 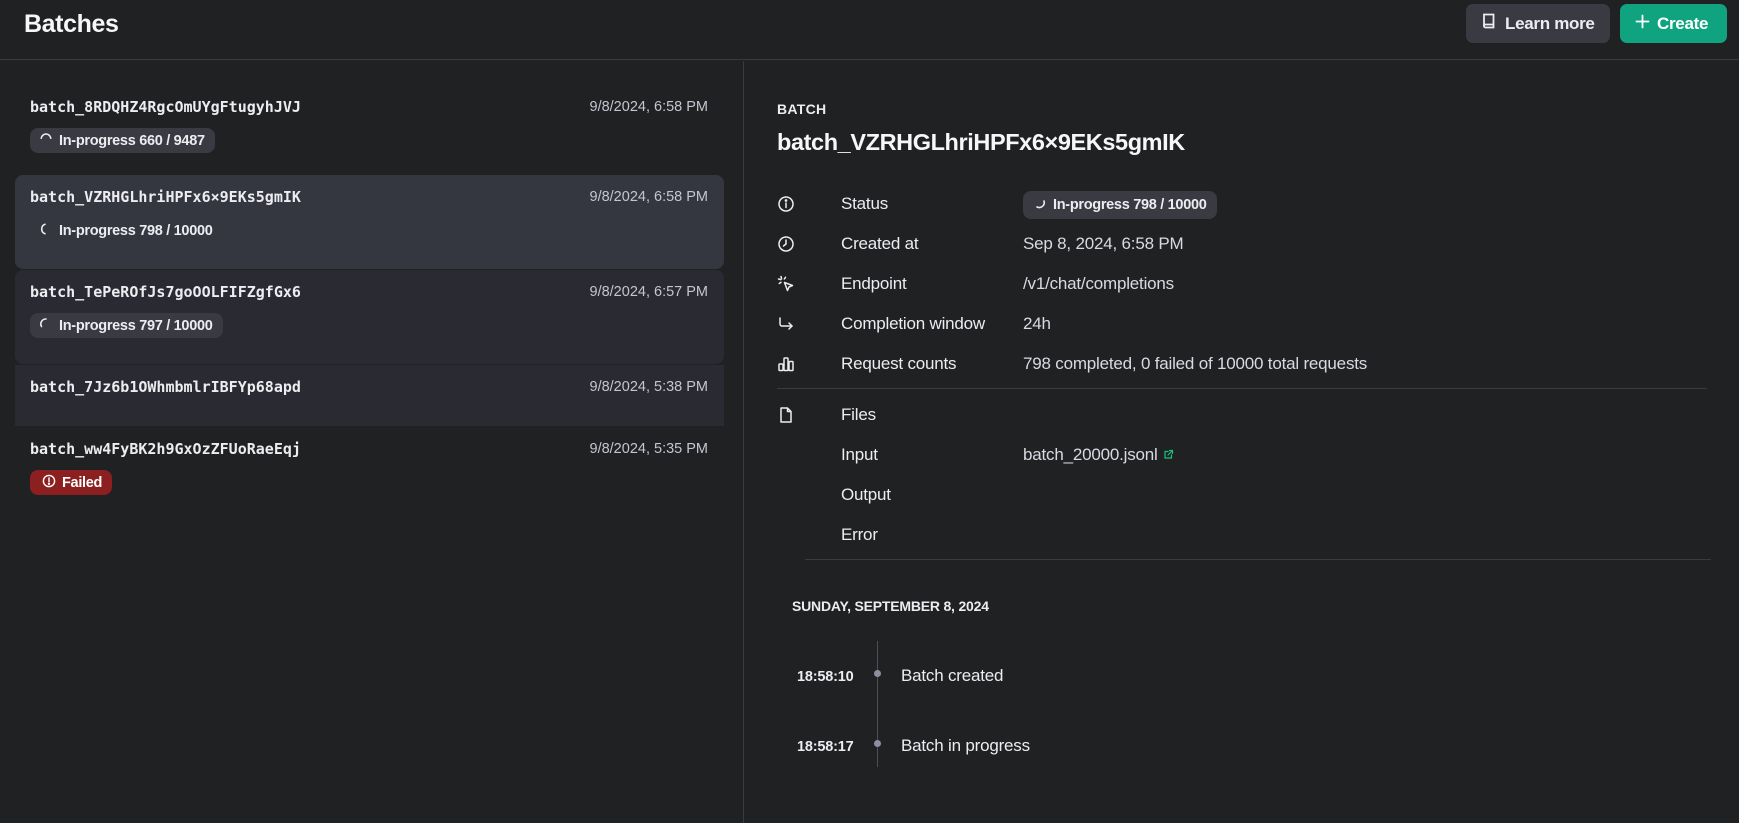 What do you see at coordinates (1247, 495) in the screenshot?
I see `output-file-row: Output` at bounding box center [1247, 495].